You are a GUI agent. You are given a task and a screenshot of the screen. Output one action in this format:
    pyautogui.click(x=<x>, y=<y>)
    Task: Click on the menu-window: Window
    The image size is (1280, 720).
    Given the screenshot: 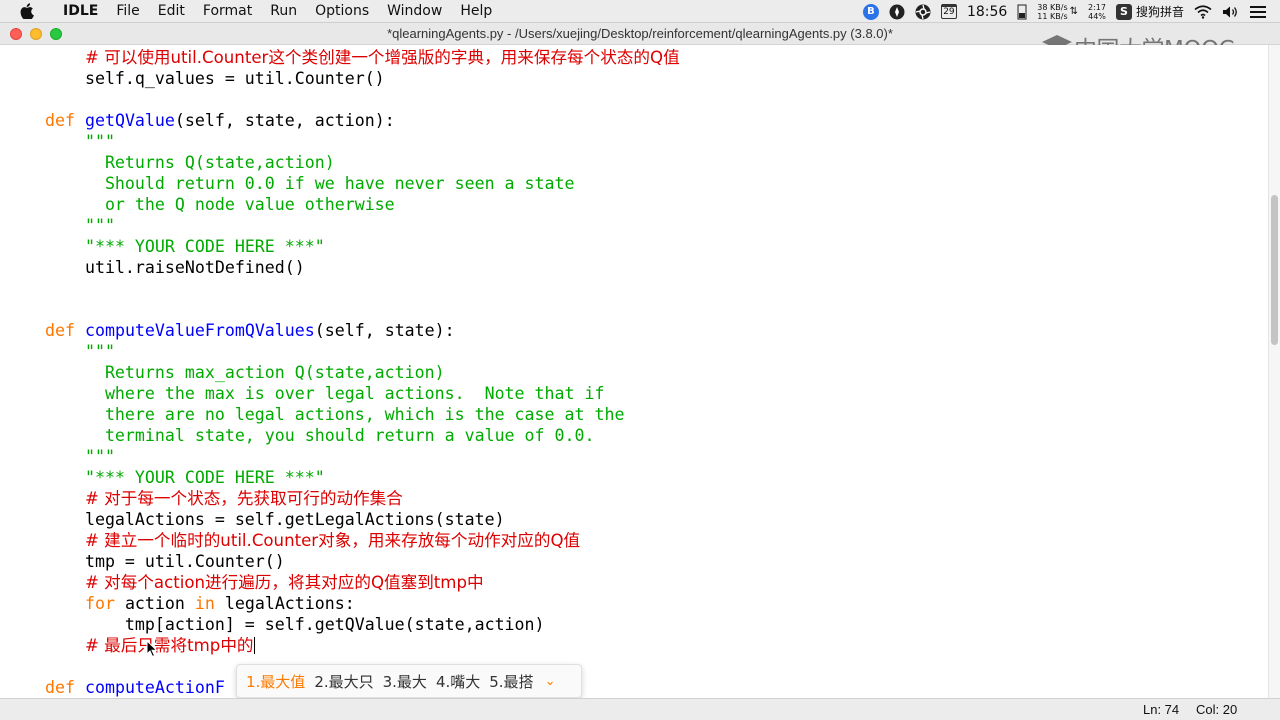 What is the action you would take?
    pyautogui.click(x=414, y=11)
    